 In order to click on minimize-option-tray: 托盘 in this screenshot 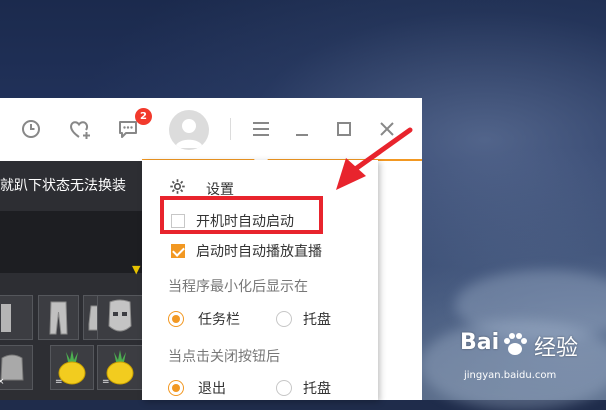, I will do `click(321, 319)`.